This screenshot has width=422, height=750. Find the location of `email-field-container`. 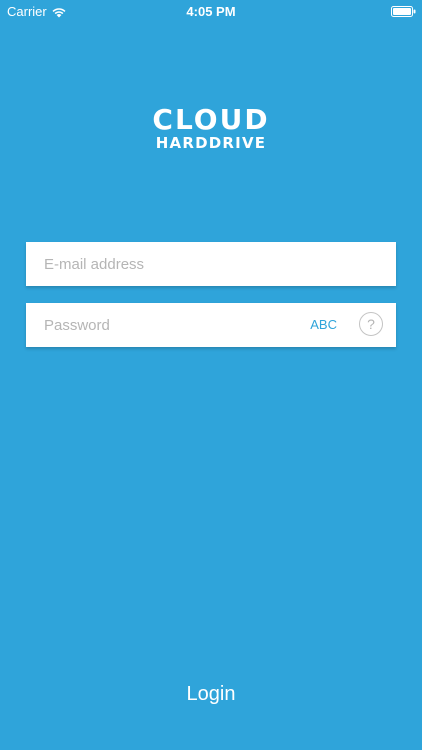

email-field-container is located at coordinates (211, 264).